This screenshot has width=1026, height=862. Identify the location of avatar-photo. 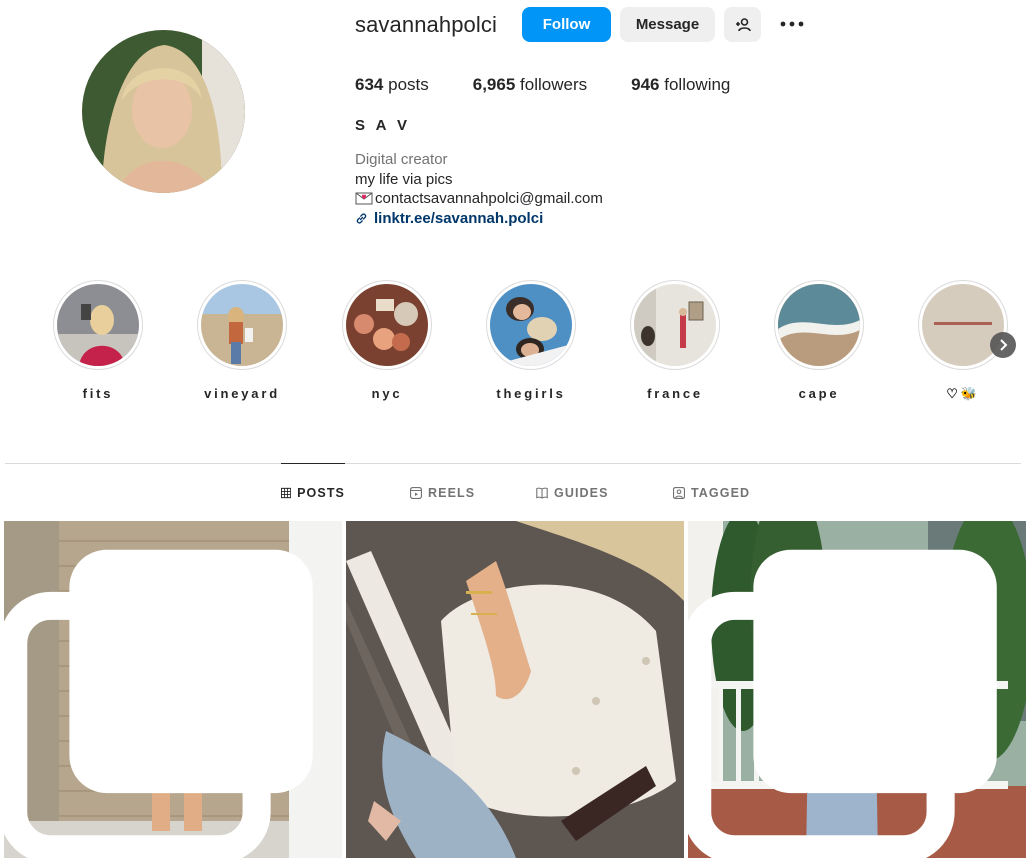
(163, 111).